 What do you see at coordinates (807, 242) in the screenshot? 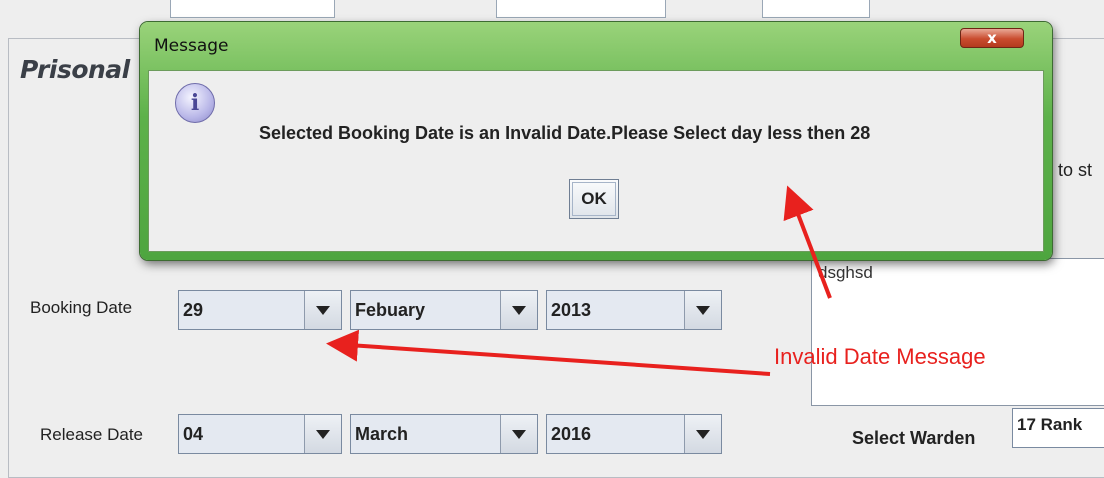
I see `arrow-to-dialog` at bounding box center [807, 242].